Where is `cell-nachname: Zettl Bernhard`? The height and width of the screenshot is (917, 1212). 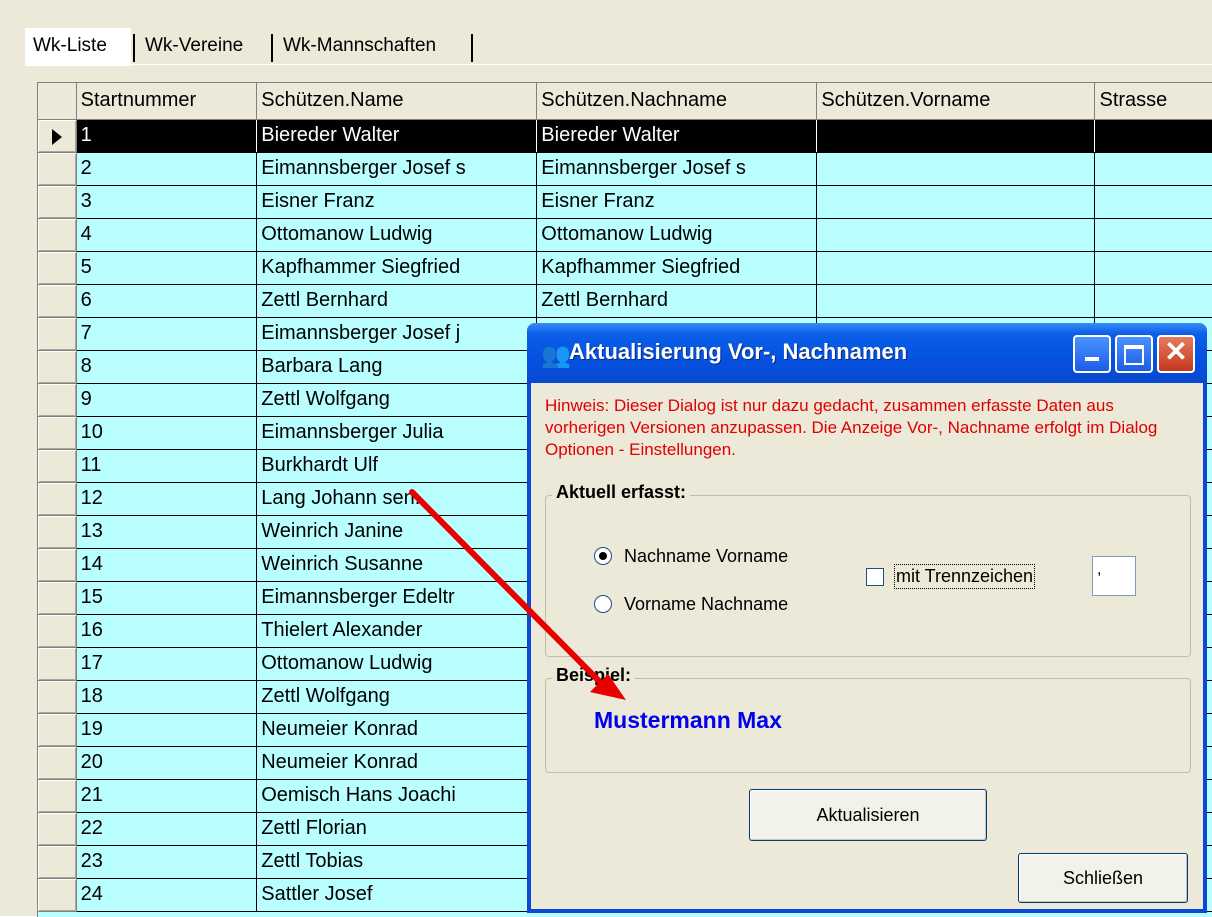
cell-nachname: Zettl Bernhard is located at coordinates (677, 301).